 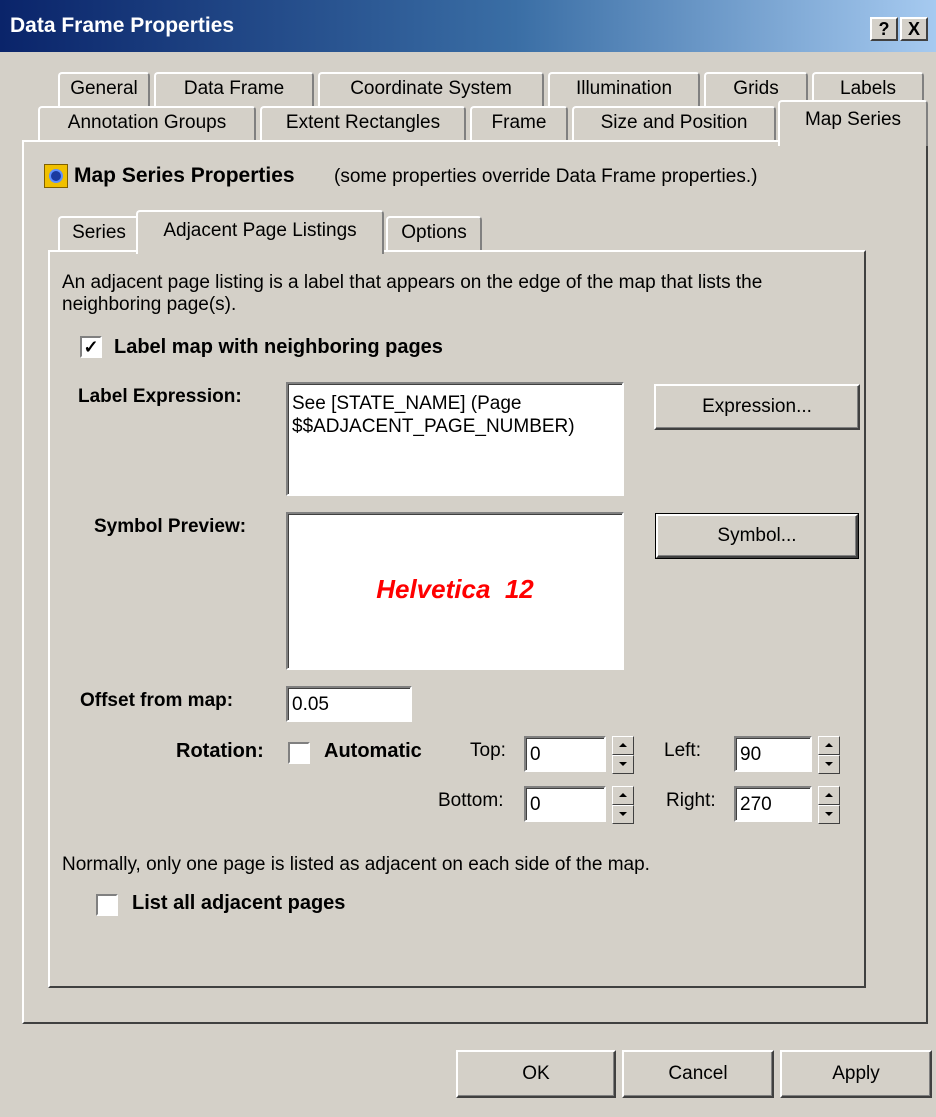 I want to click on right-label: Right:, so click(x=691, y=800).